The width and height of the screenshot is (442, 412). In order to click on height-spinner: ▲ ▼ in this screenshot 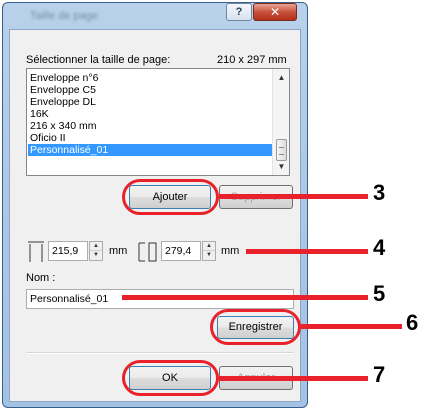, I will do `click(209, 251)`.